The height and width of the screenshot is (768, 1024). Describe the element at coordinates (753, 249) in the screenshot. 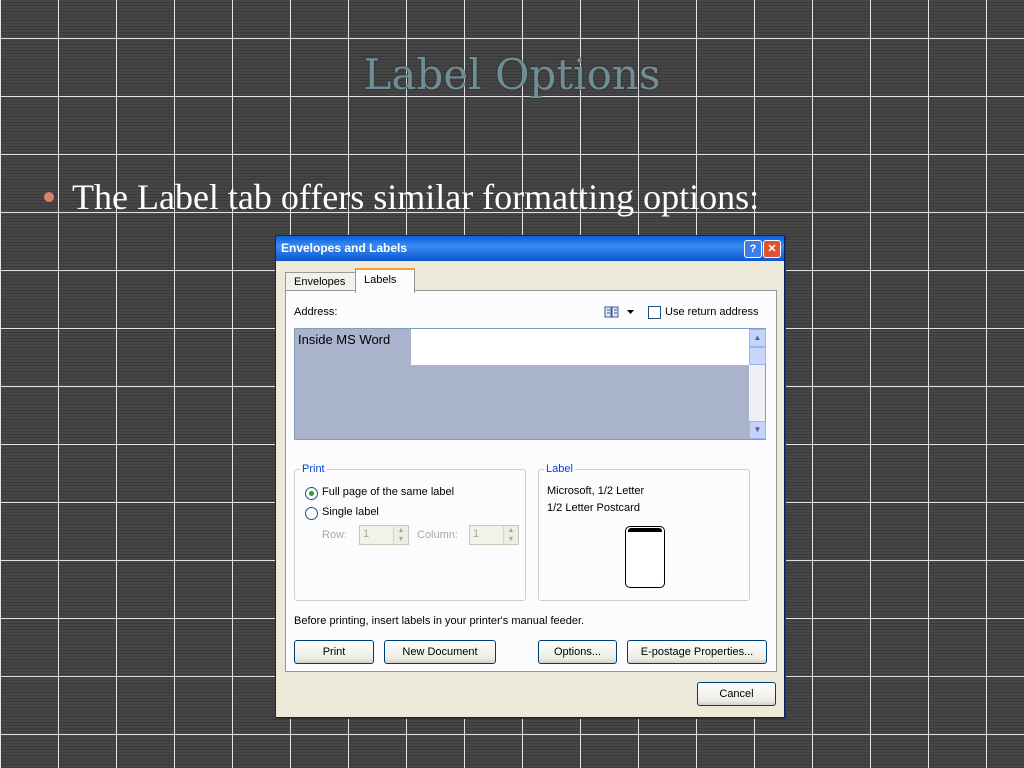

I see `help-icon: ?` at that location.